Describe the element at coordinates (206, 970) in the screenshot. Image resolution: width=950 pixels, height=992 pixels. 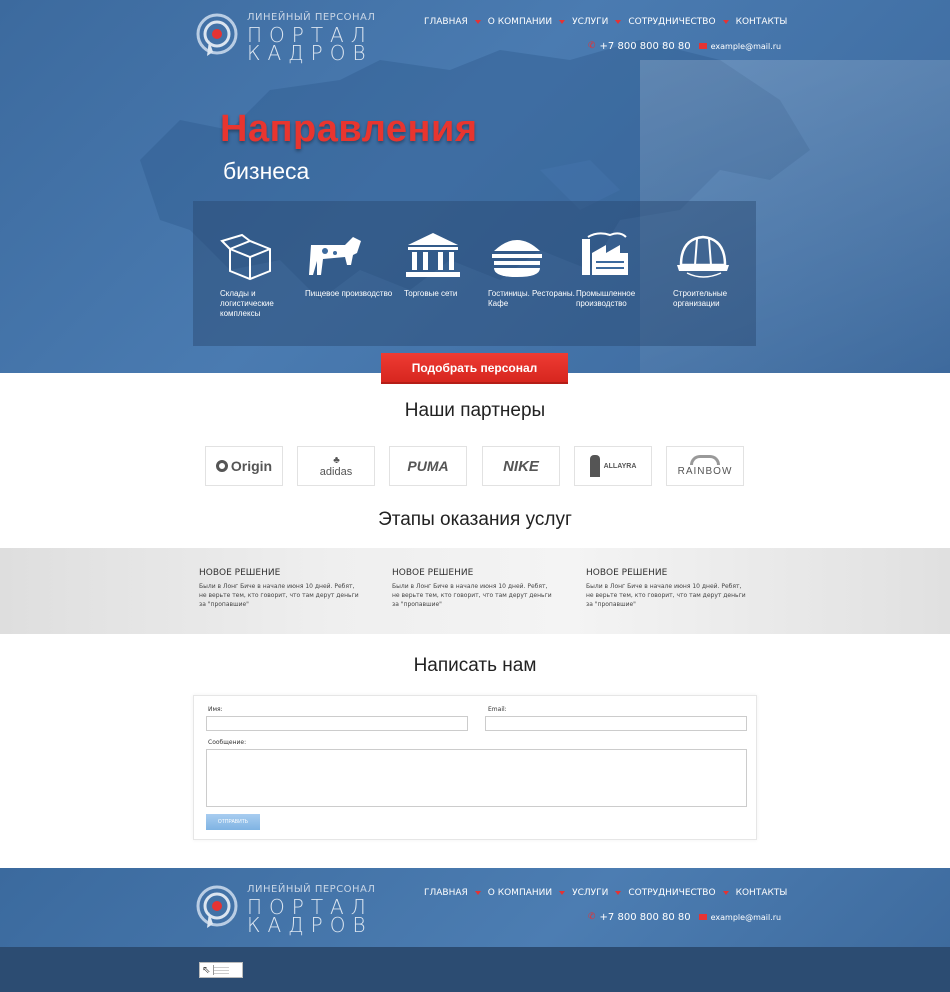
I see `arrow-up-left-icon: ⇖` at that location.